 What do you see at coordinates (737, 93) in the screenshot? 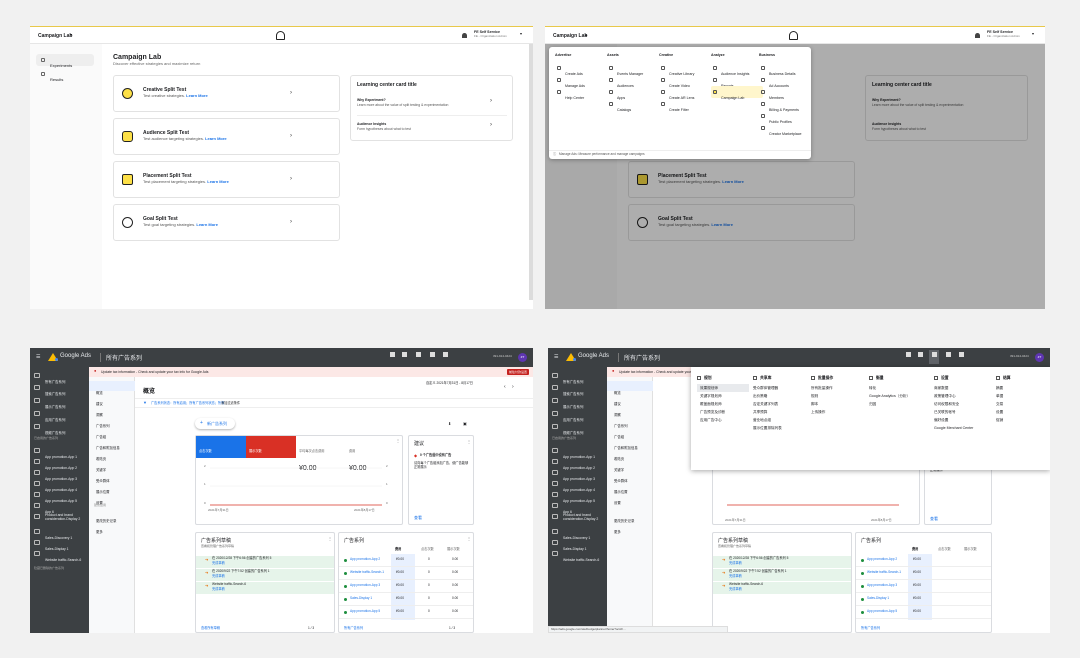
I see `menu-item-campaign-lab: Campaign Lab` at bounding box center [737, 93].